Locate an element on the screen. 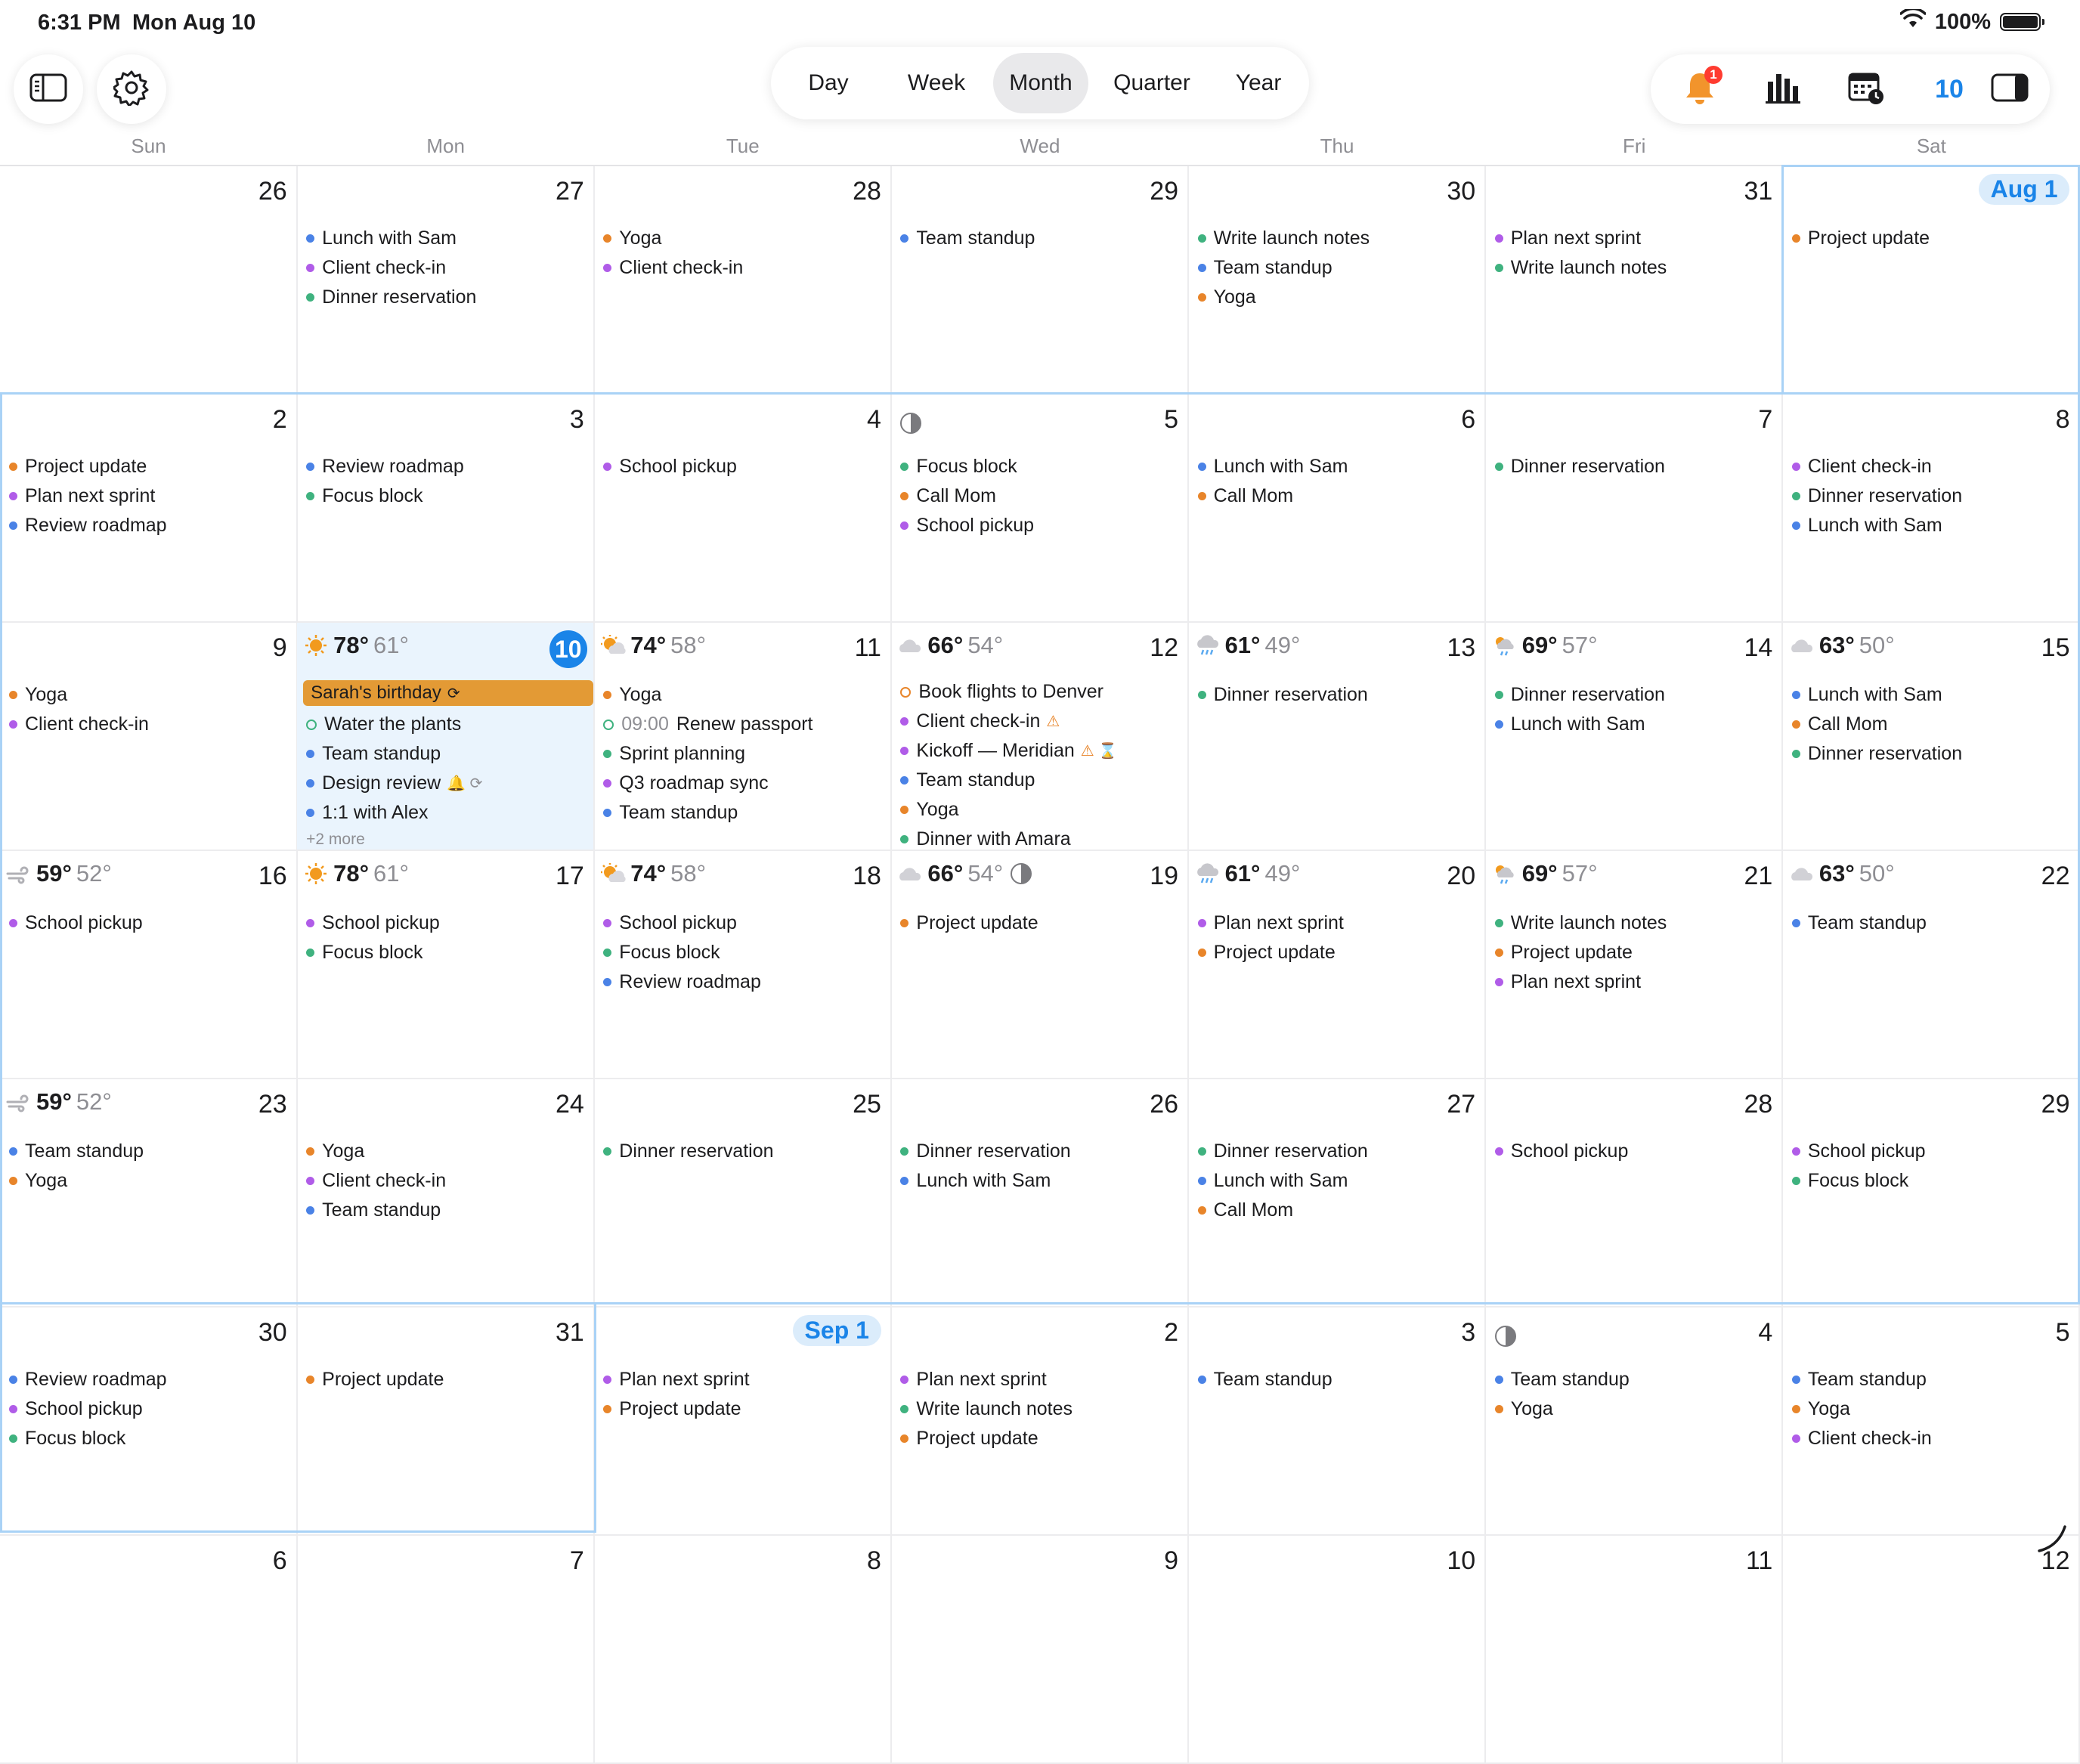 This screenshot has height=1764, width=2080. resize-handle-icon is located at coordinates (2051, 1537).